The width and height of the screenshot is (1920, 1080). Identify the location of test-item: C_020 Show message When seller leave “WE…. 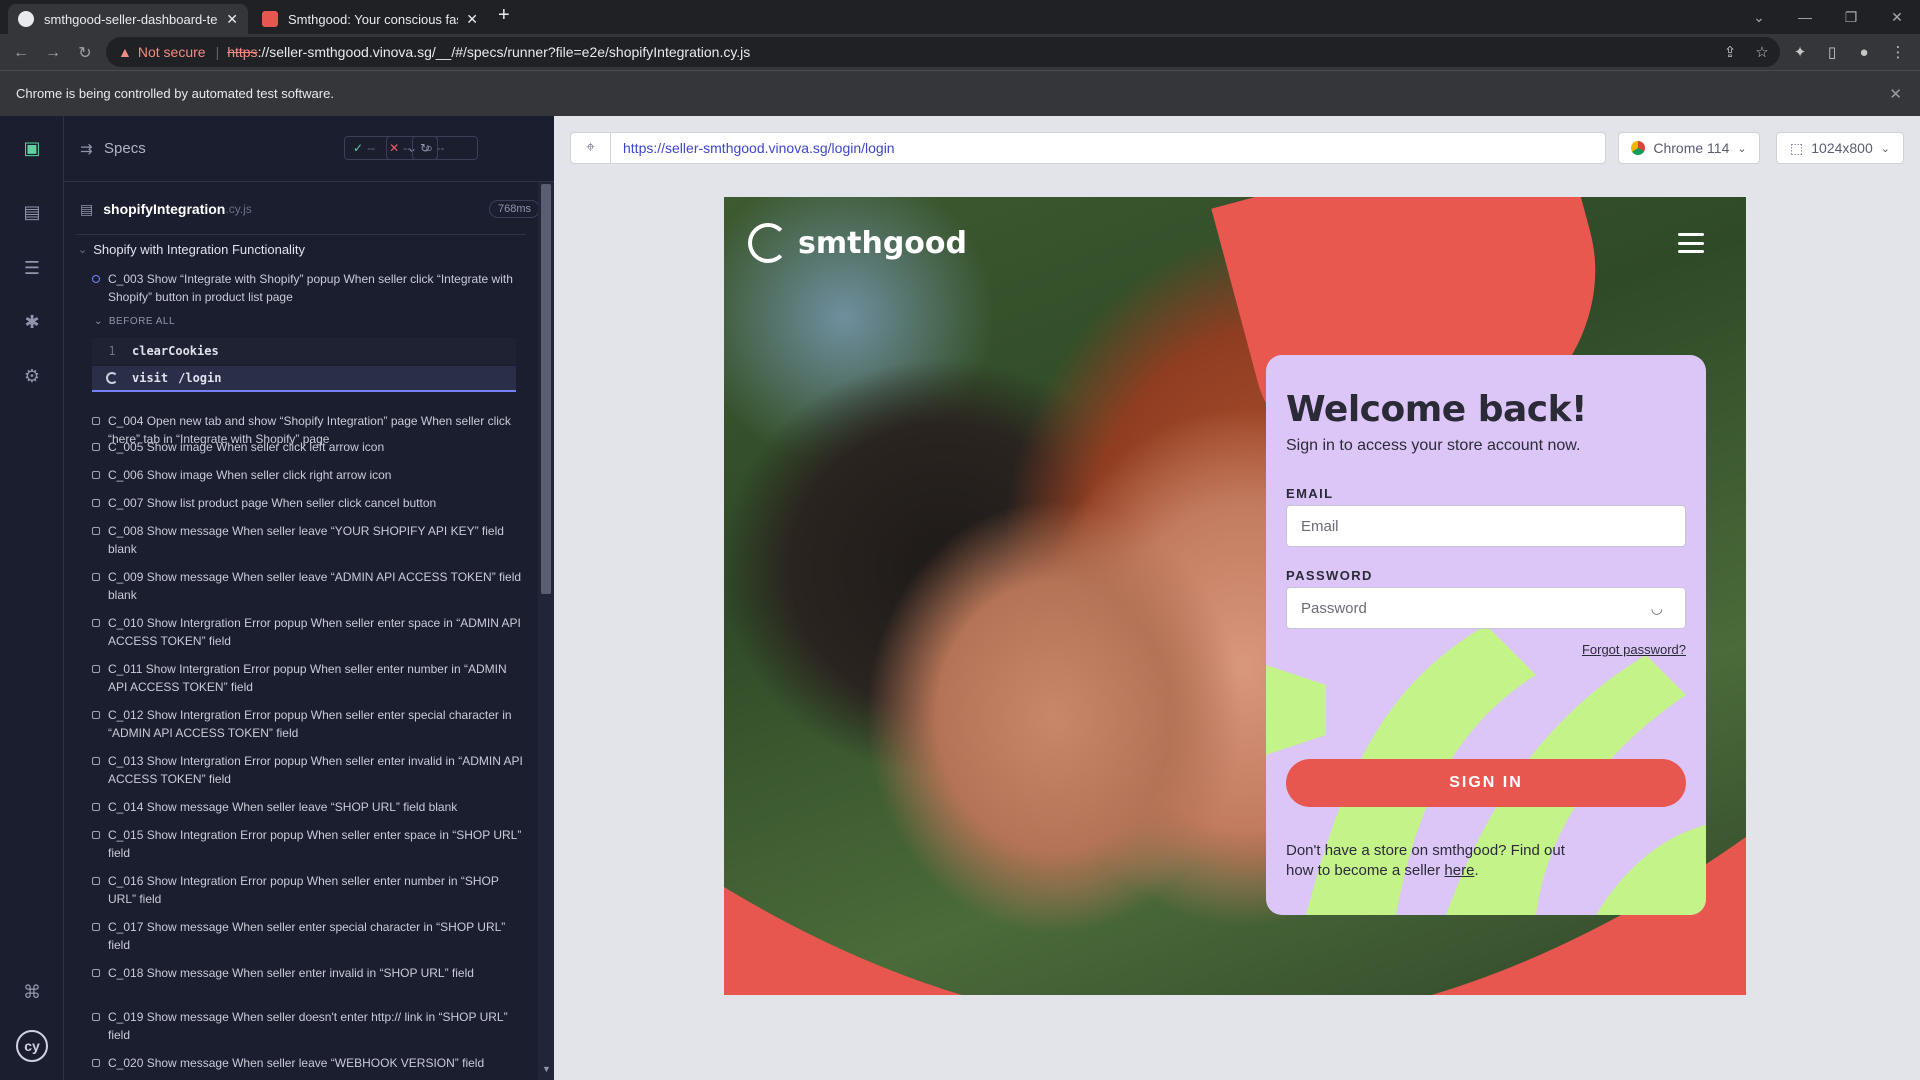
(310, 1063).